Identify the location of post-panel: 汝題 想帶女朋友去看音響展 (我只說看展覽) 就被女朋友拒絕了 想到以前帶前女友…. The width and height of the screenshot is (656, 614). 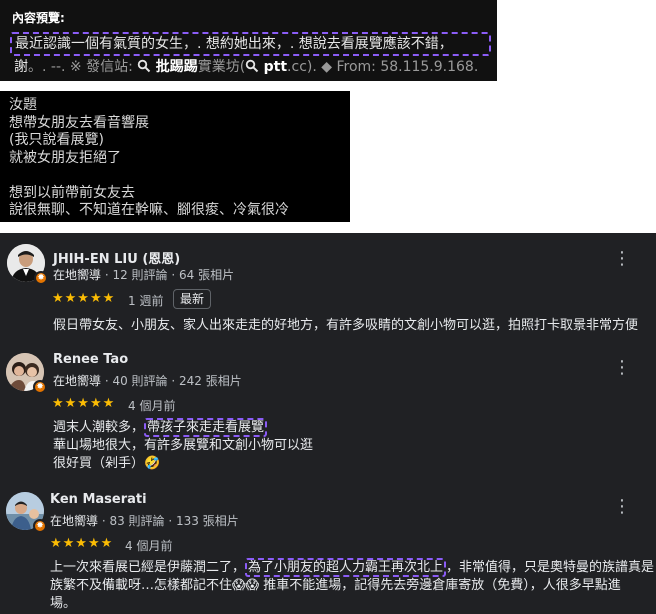
(175, 156).